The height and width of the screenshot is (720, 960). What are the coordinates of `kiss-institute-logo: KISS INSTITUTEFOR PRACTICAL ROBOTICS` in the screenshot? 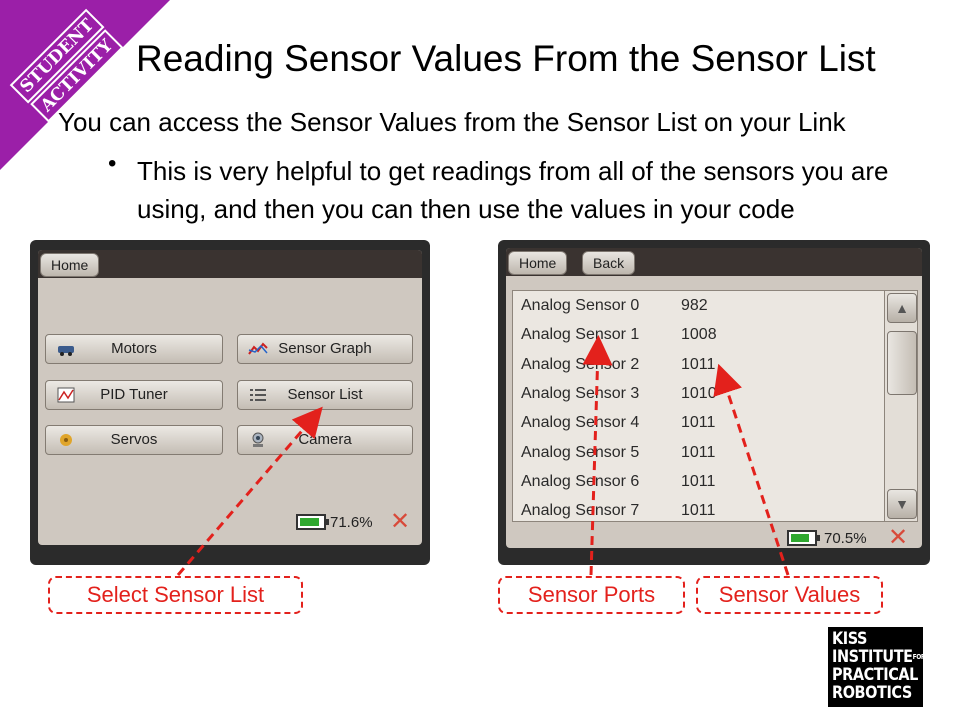 It's located at (877, 667).